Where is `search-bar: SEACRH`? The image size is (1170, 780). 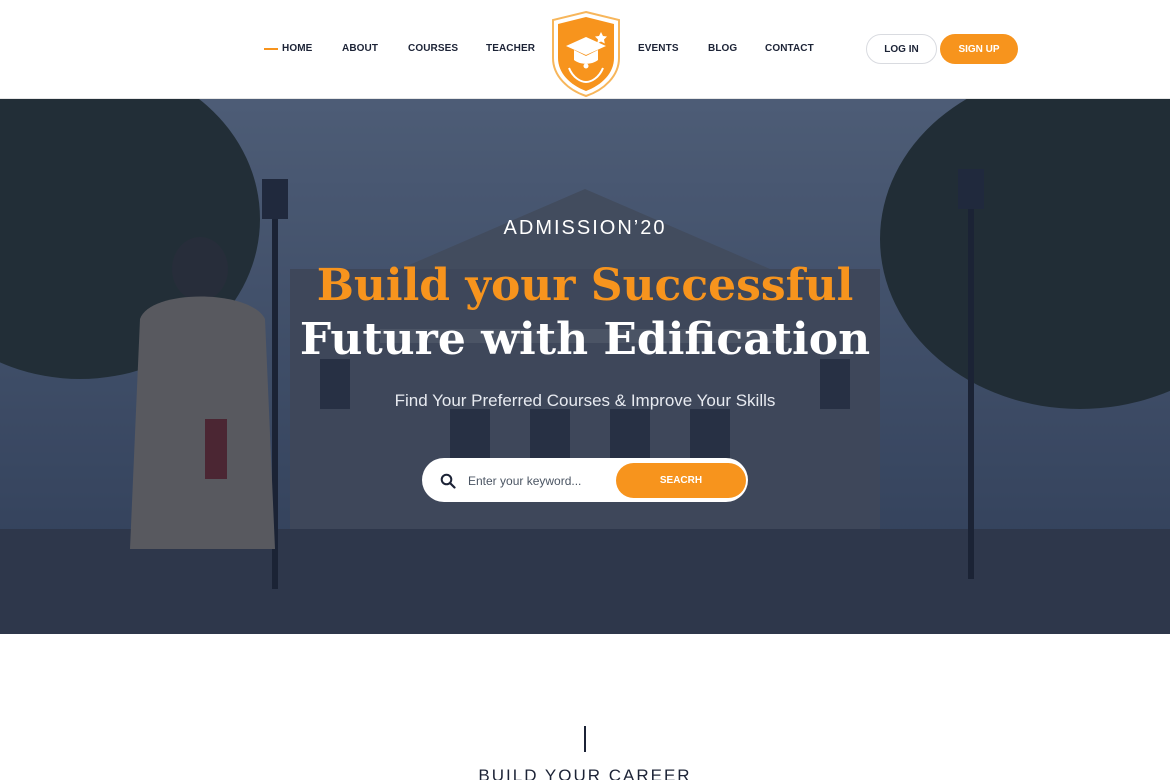 search-bar: SEACRH is located at coordinates (585, 480).